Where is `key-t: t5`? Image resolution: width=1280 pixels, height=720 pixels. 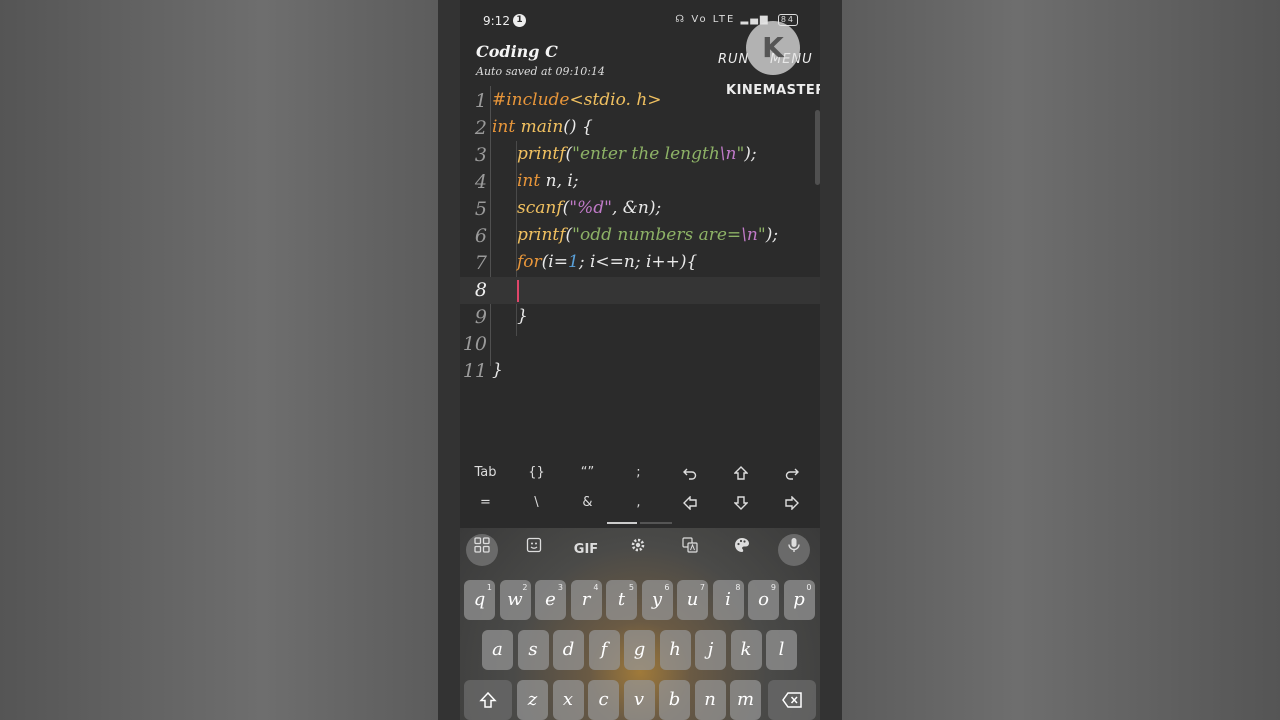
key-t: t5 is located at coordinates (621, 600).